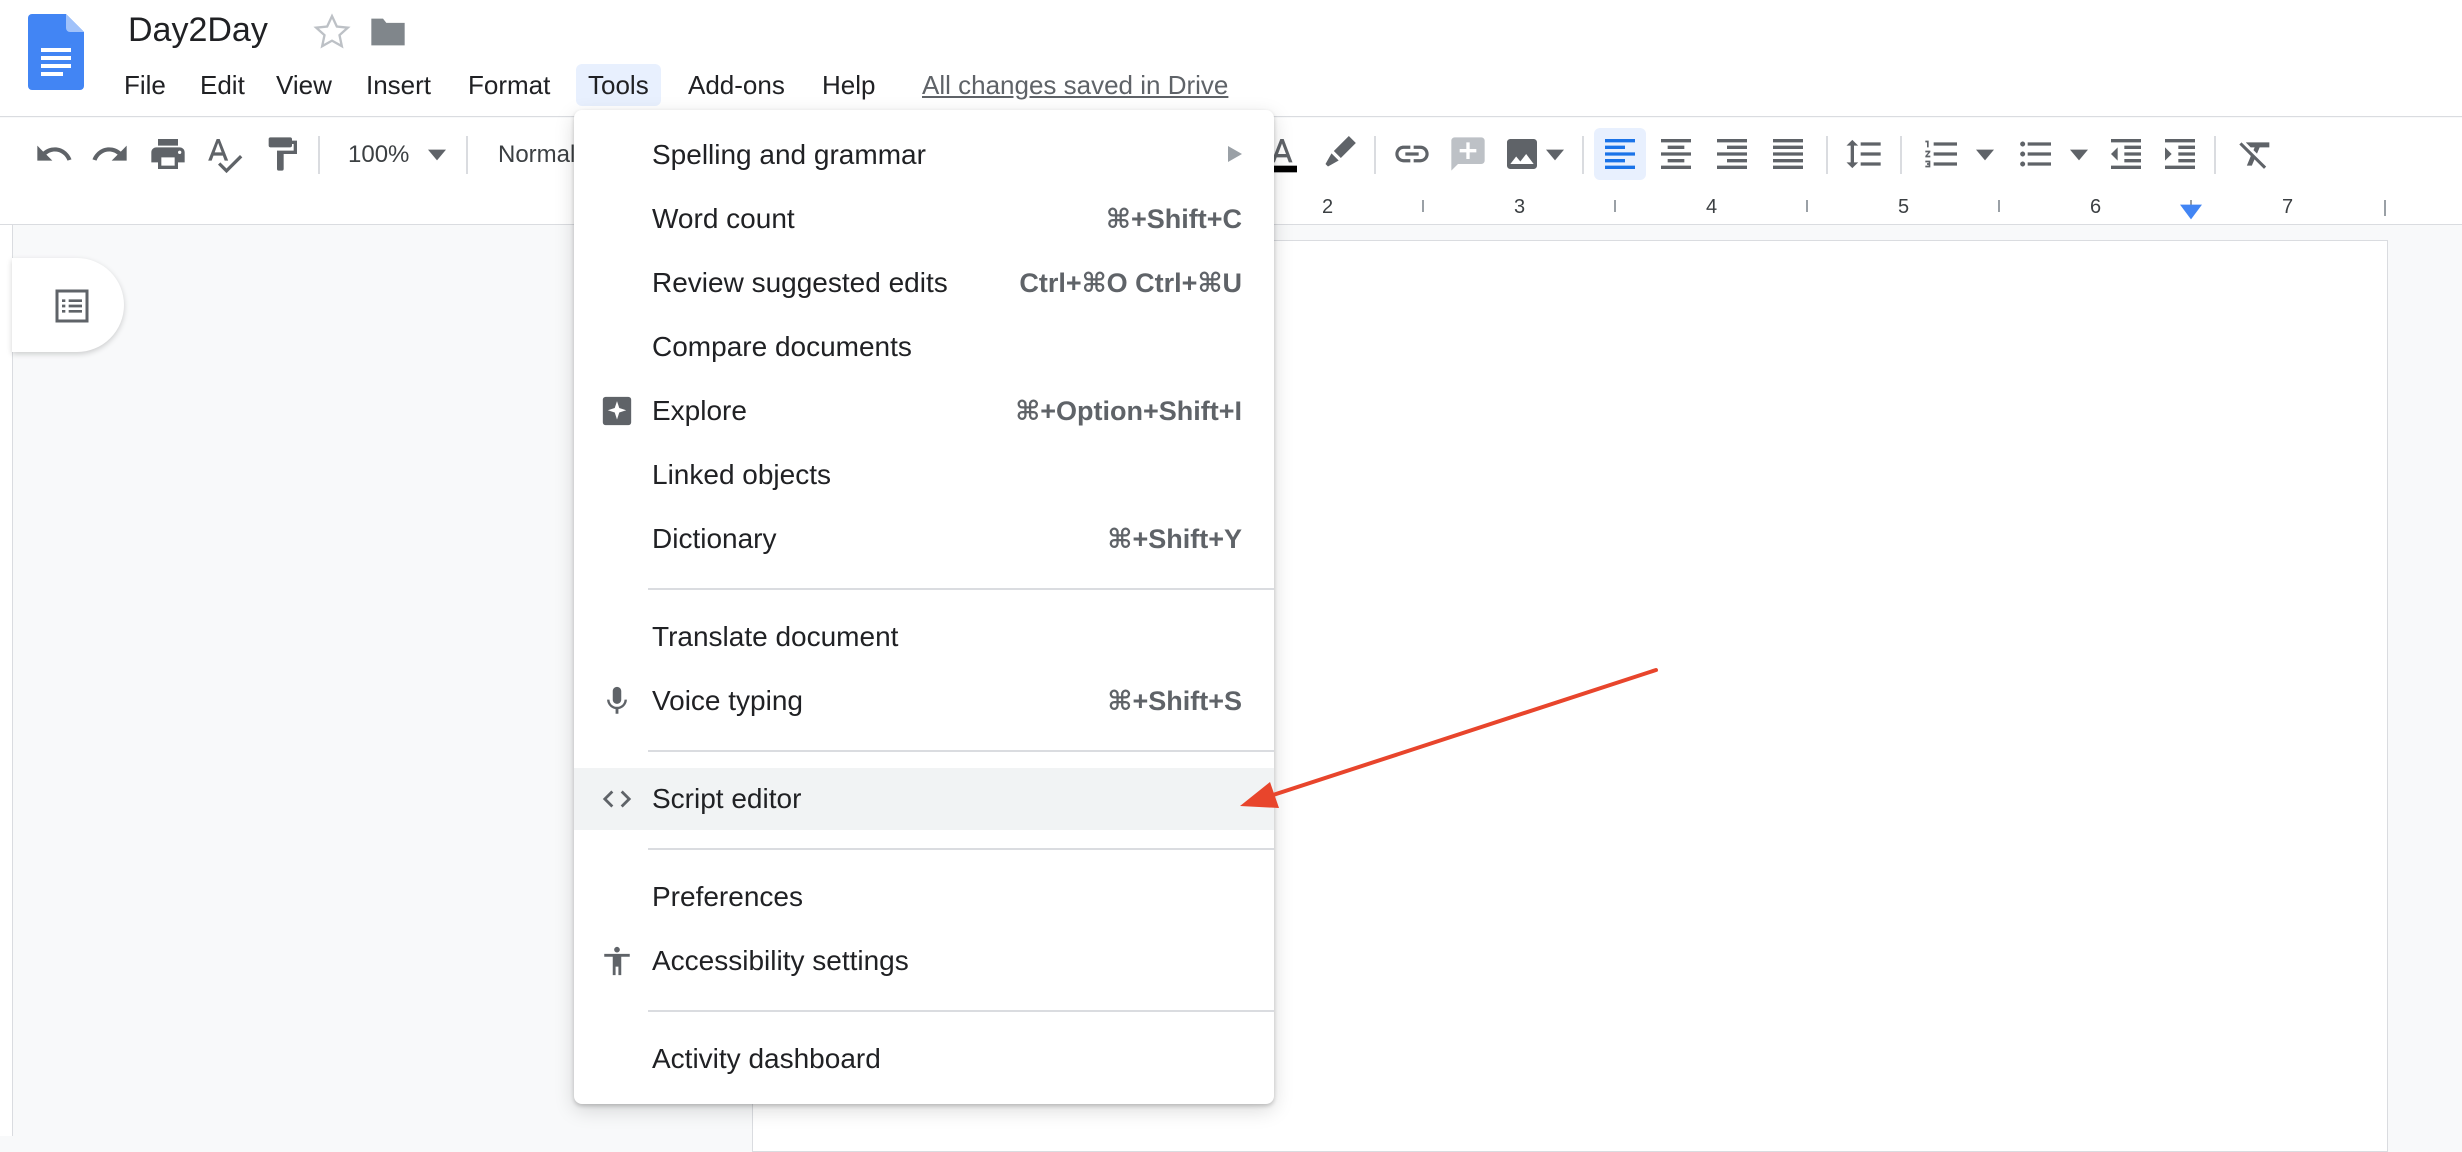 This screenshot has height=1152, width=2462. I want to click on star-icon, so click(332, 32).